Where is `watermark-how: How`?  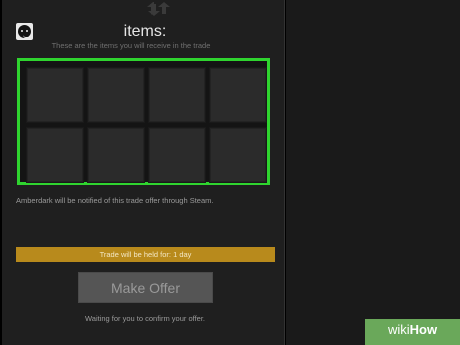
watermark-how: How is located at coordinates (423, 329).